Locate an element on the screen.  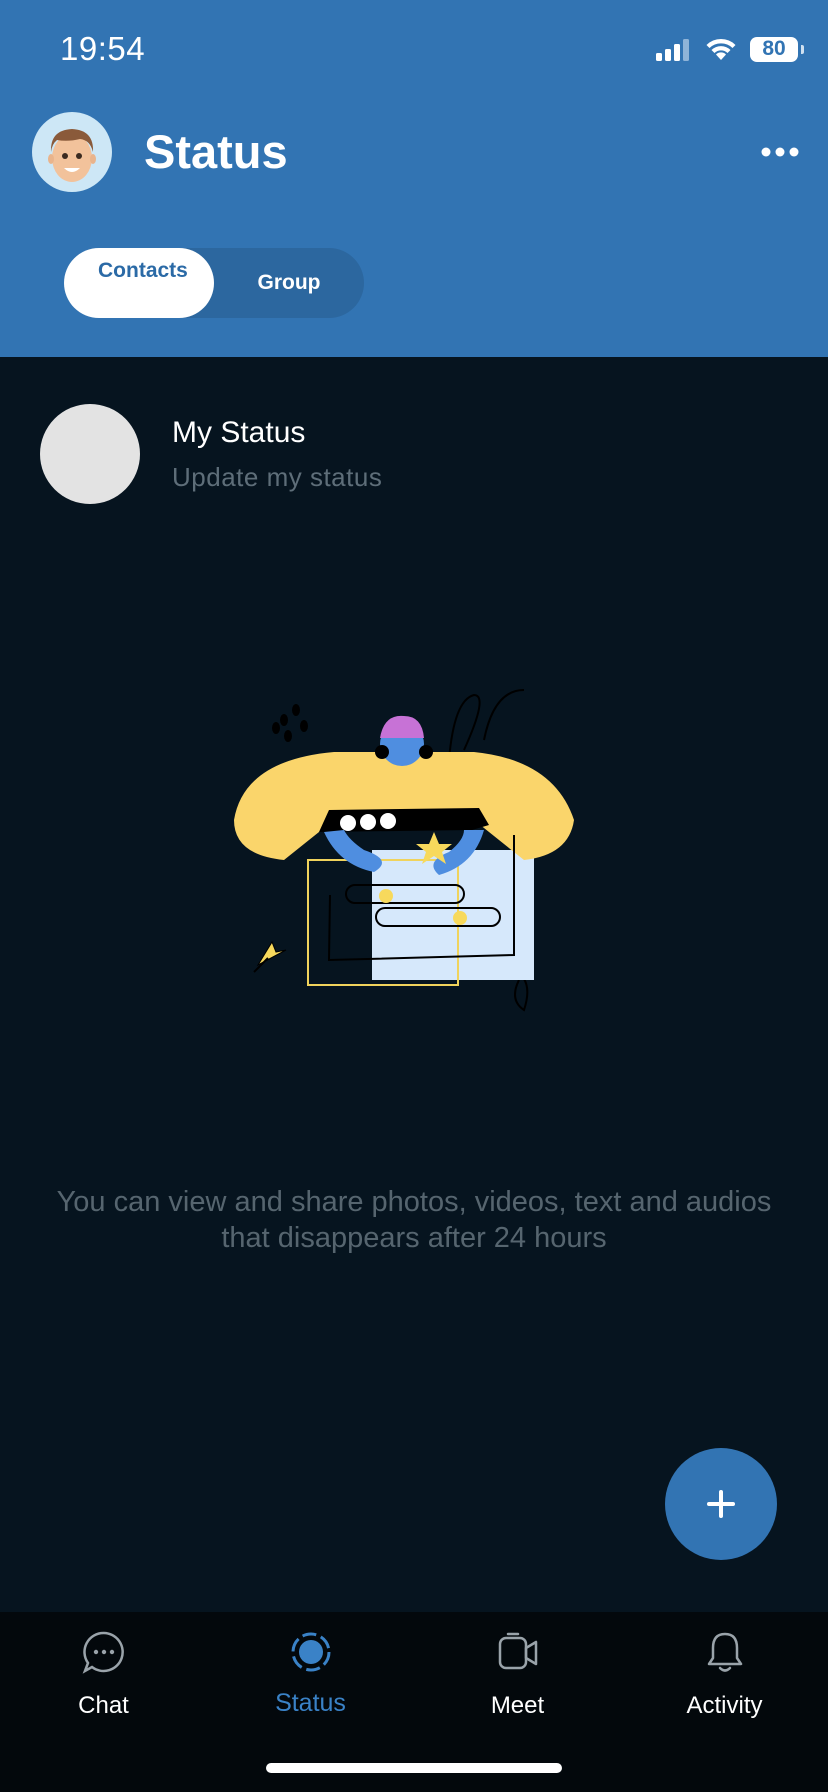
page-title: Status is located at coordinates (216, 151).